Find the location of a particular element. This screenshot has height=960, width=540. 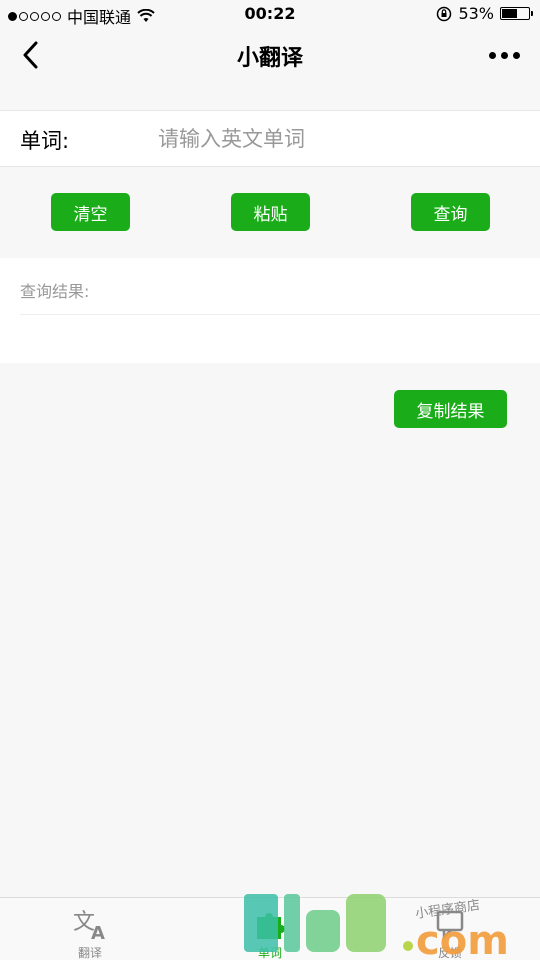

word-input is located at coordinates (338, 139).